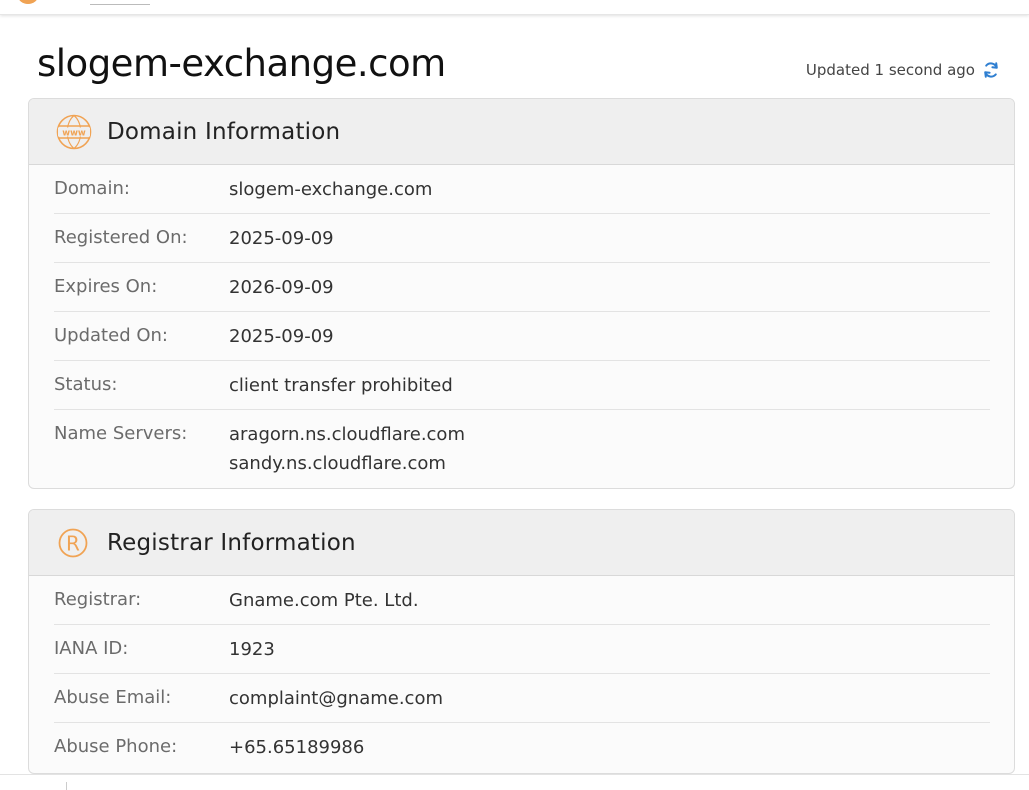 Image resolution: width=1029 pixels, height=790 pixels. I want to click on domain-value: slogem-exchange.com, so click(331, 189).